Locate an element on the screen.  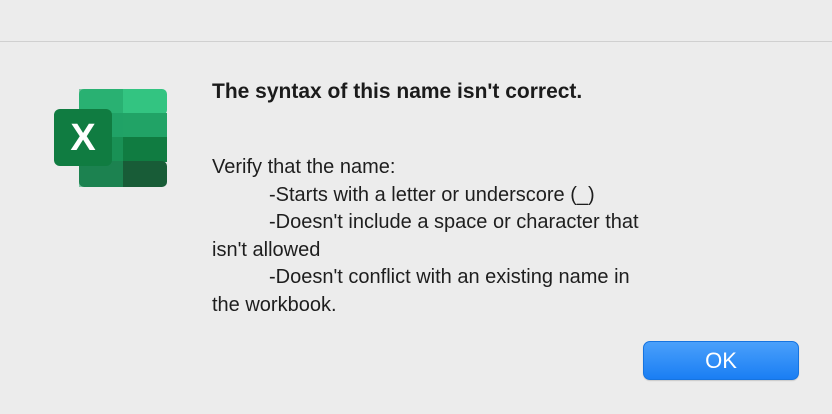
excel-app-icon: X is located at coordinates (110, 138).